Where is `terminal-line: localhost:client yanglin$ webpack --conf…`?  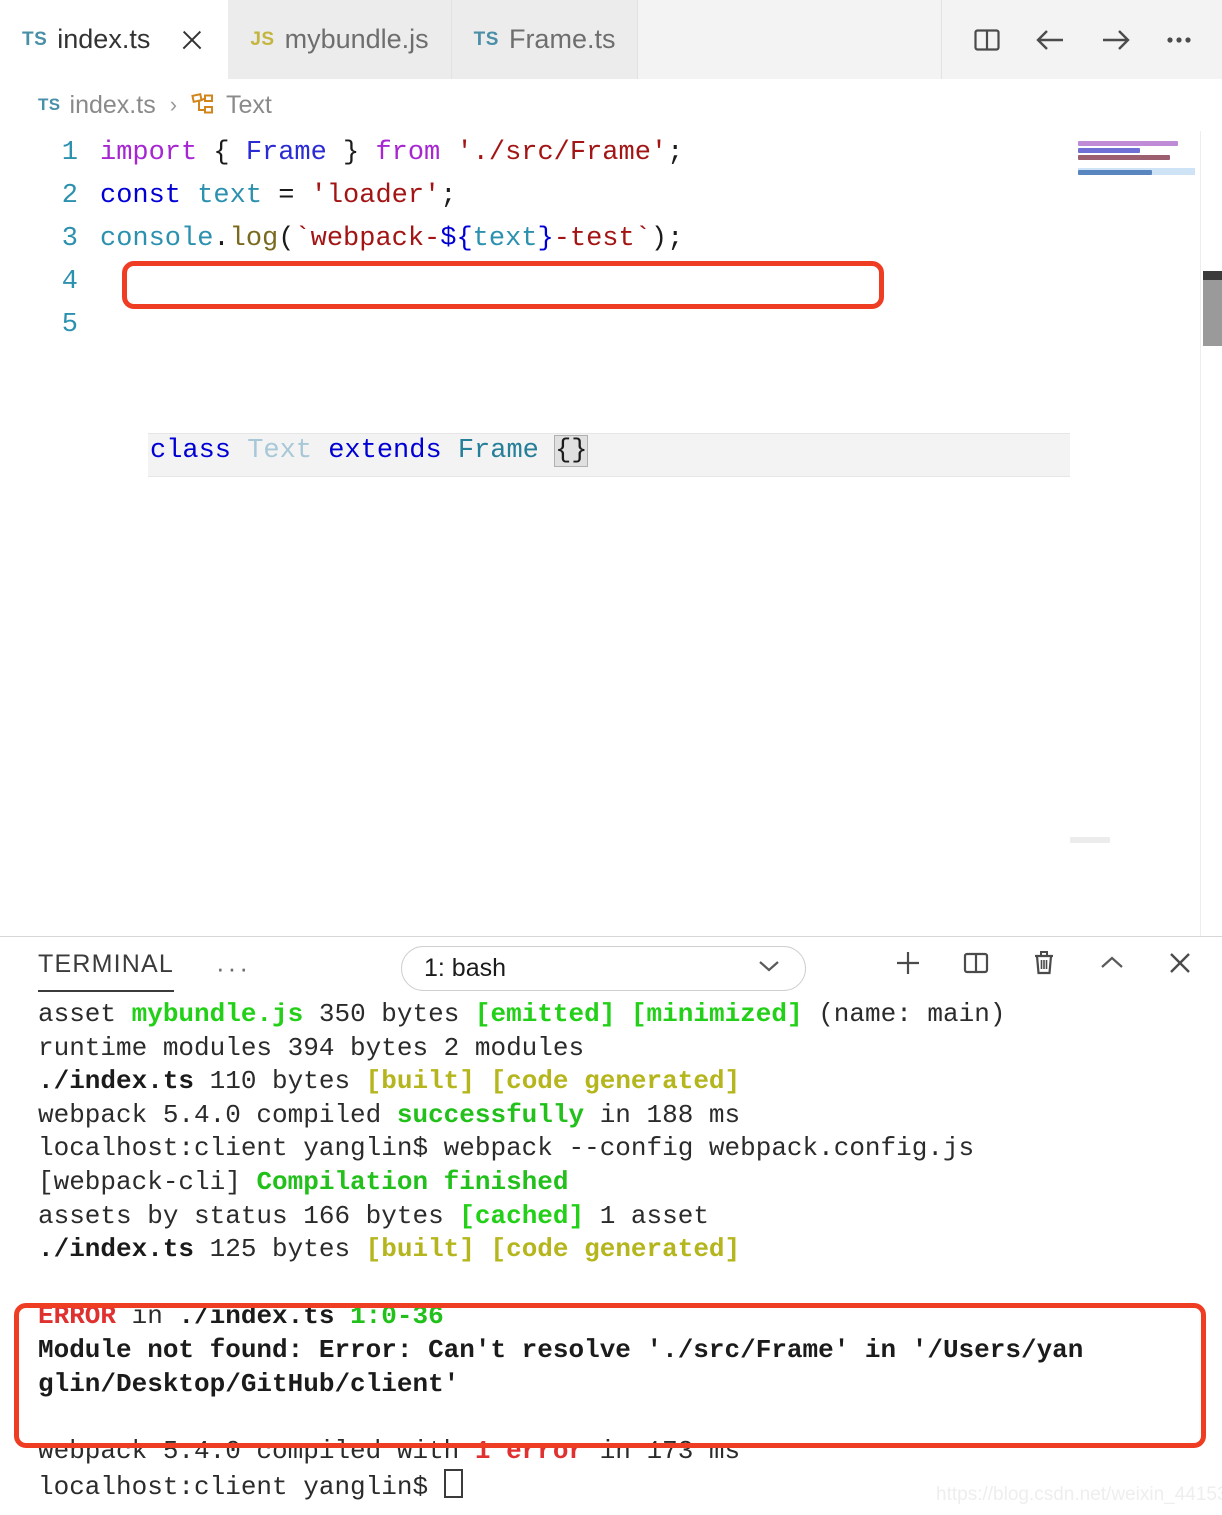
terminal-line: localhost:client yanglin$ webpack --conf… is located at coordinates (506, 1148).